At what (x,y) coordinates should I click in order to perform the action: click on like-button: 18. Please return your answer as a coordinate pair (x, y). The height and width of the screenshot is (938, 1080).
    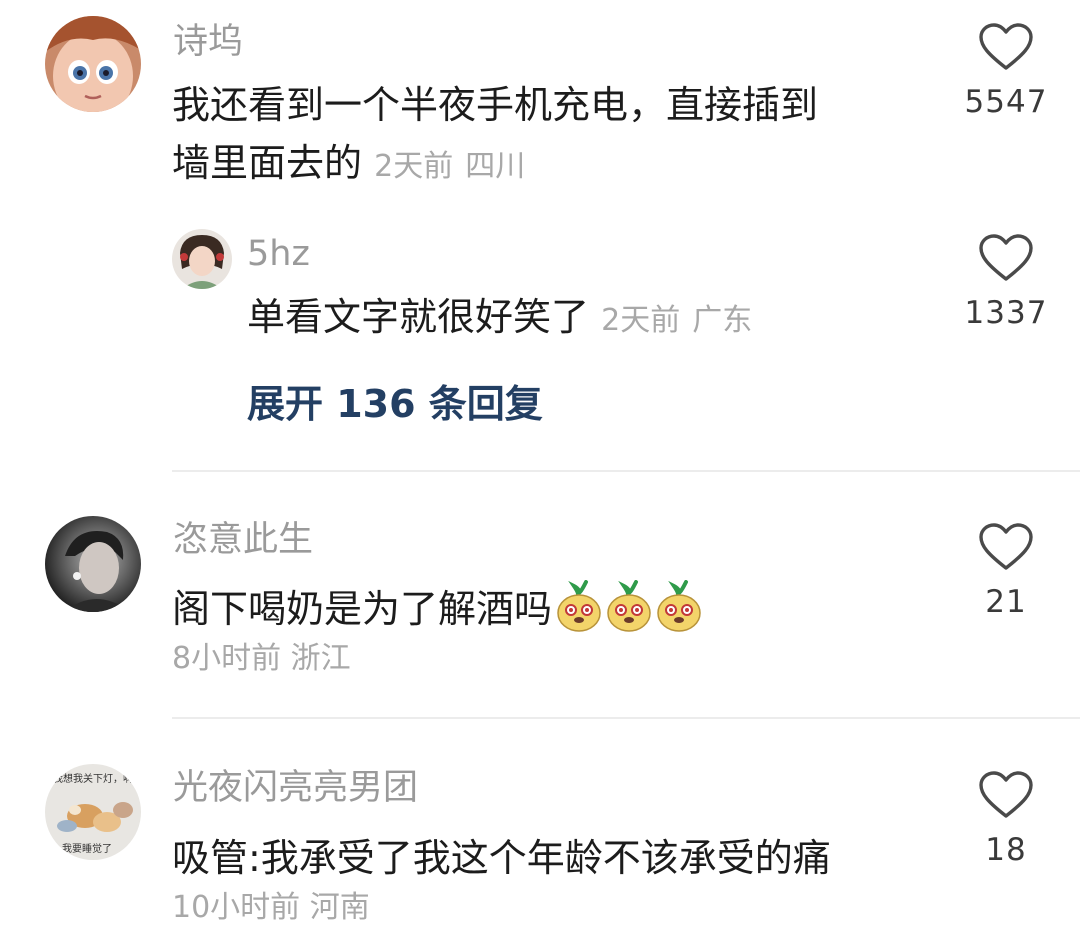
    Looking at the image, I should click on (1006, 819).